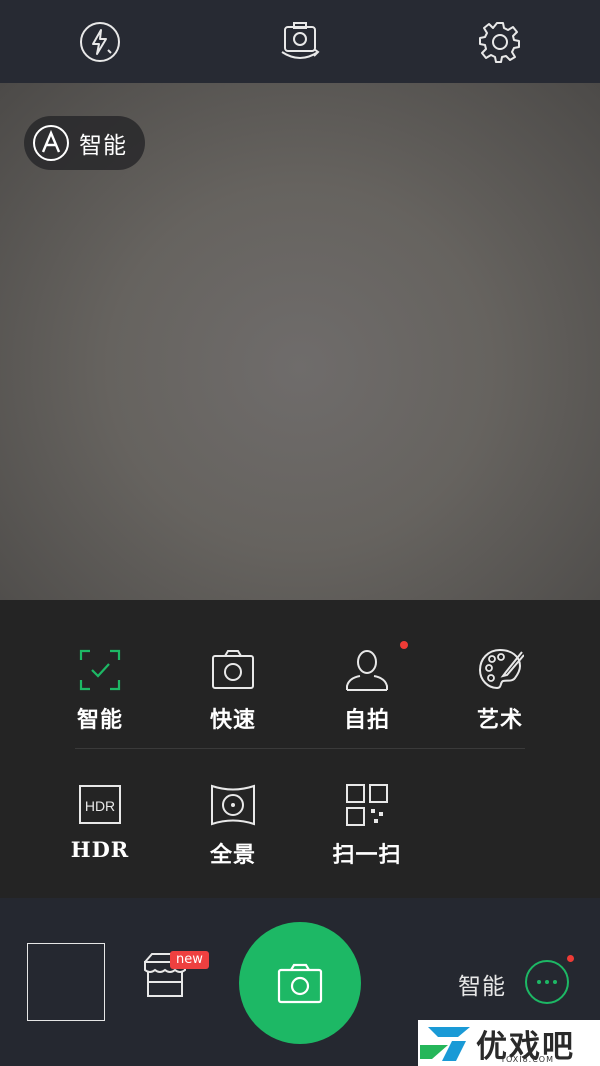  Describe the element at coordinates (99, 720) in the screenshot. I see `mode-label-smart: 智能` at that location.